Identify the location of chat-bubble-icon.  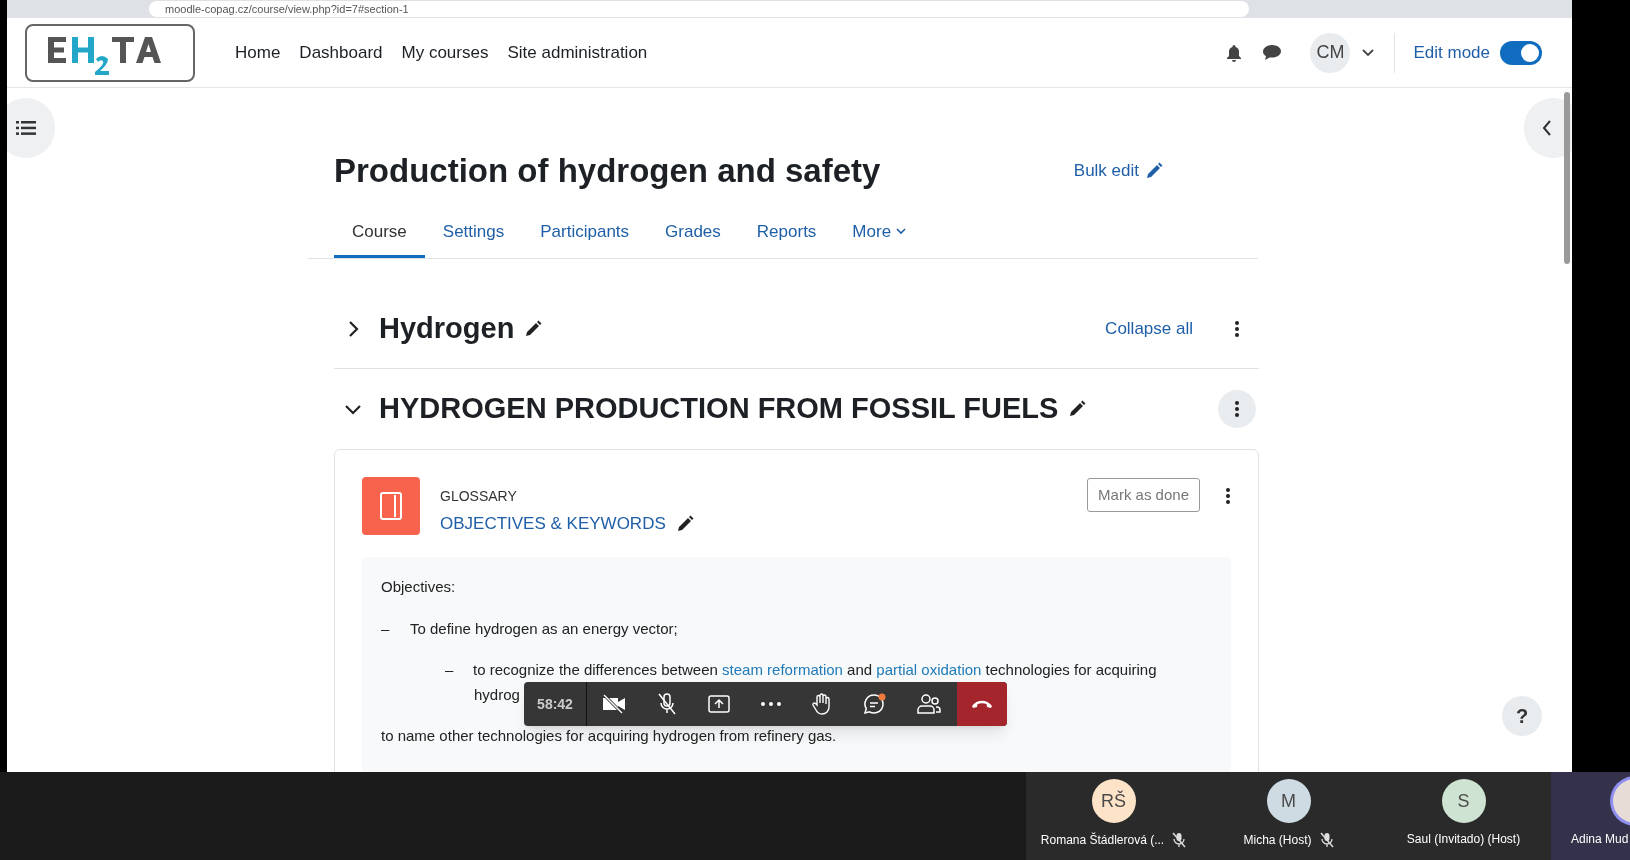
(1272, 52).